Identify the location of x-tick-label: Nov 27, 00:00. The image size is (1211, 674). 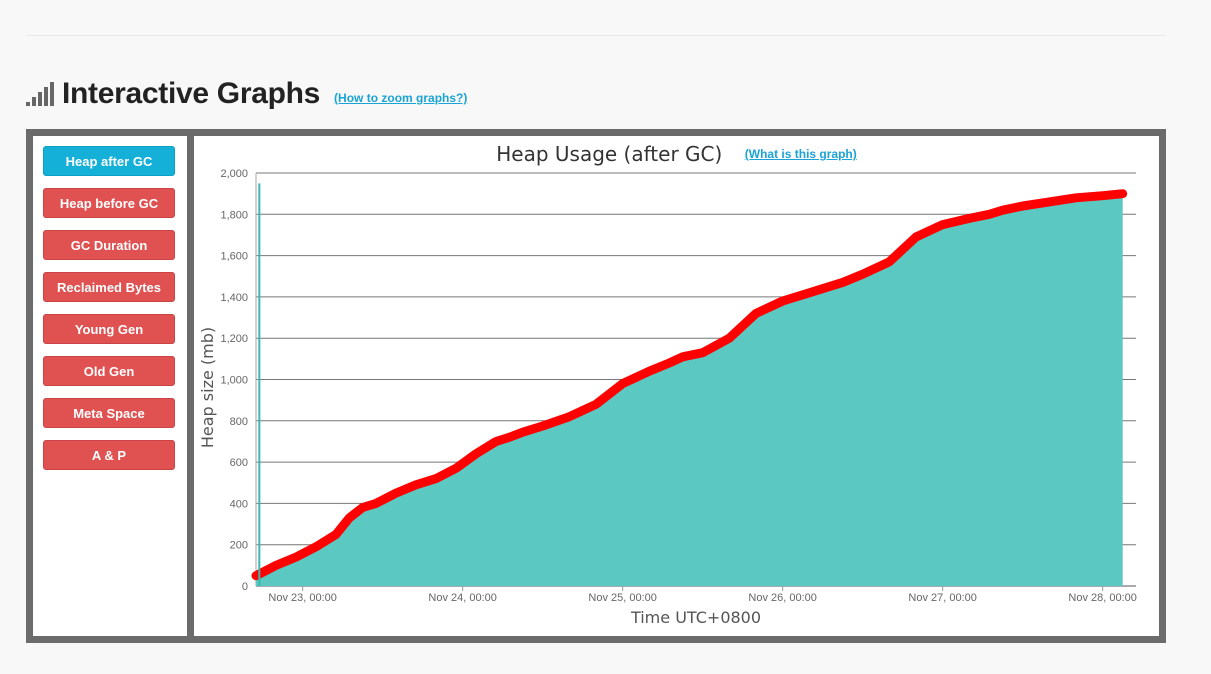
(942, 598).